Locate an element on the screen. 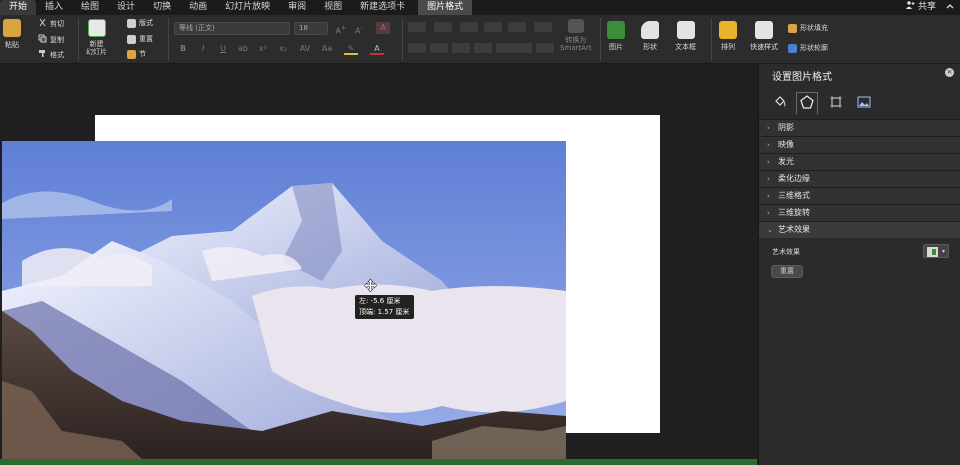 The image size is (960, 465). insert-picture-button: 图片 is located at coordinates (616, 36).